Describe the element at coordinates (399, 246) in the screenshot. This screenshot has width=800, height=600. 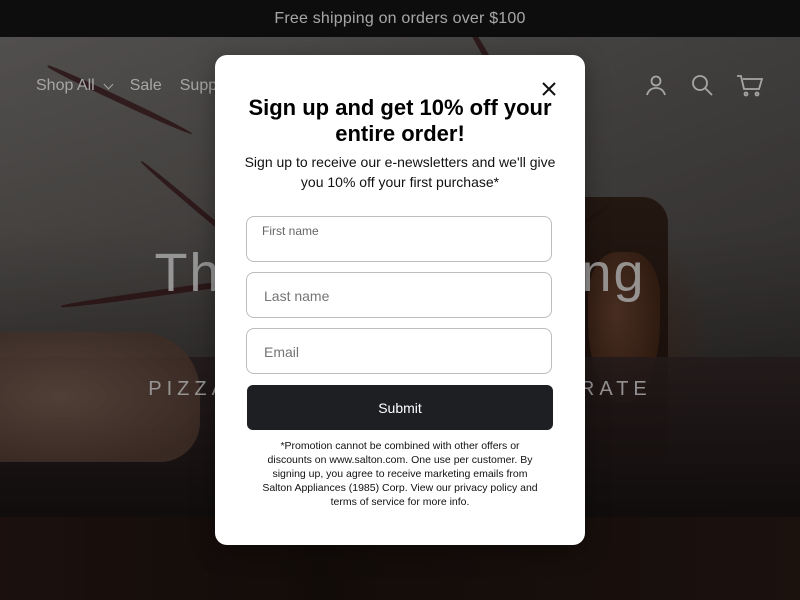
I see `first-name-input` at that location.